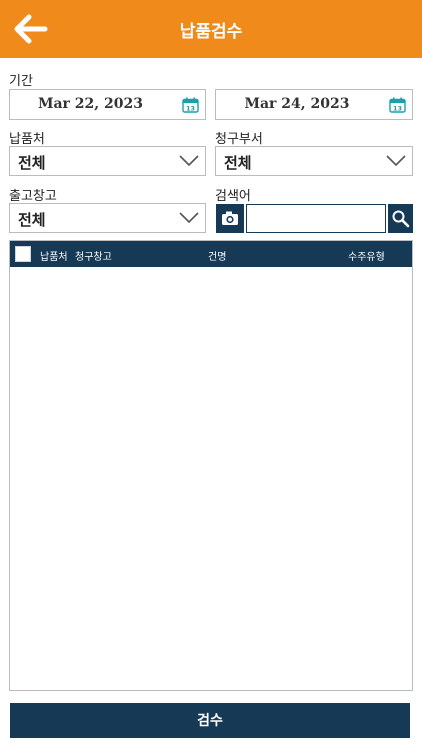 This screenshot has width=422, height=750. I want to click on warehouse-select: 전체, so click(107, 218).